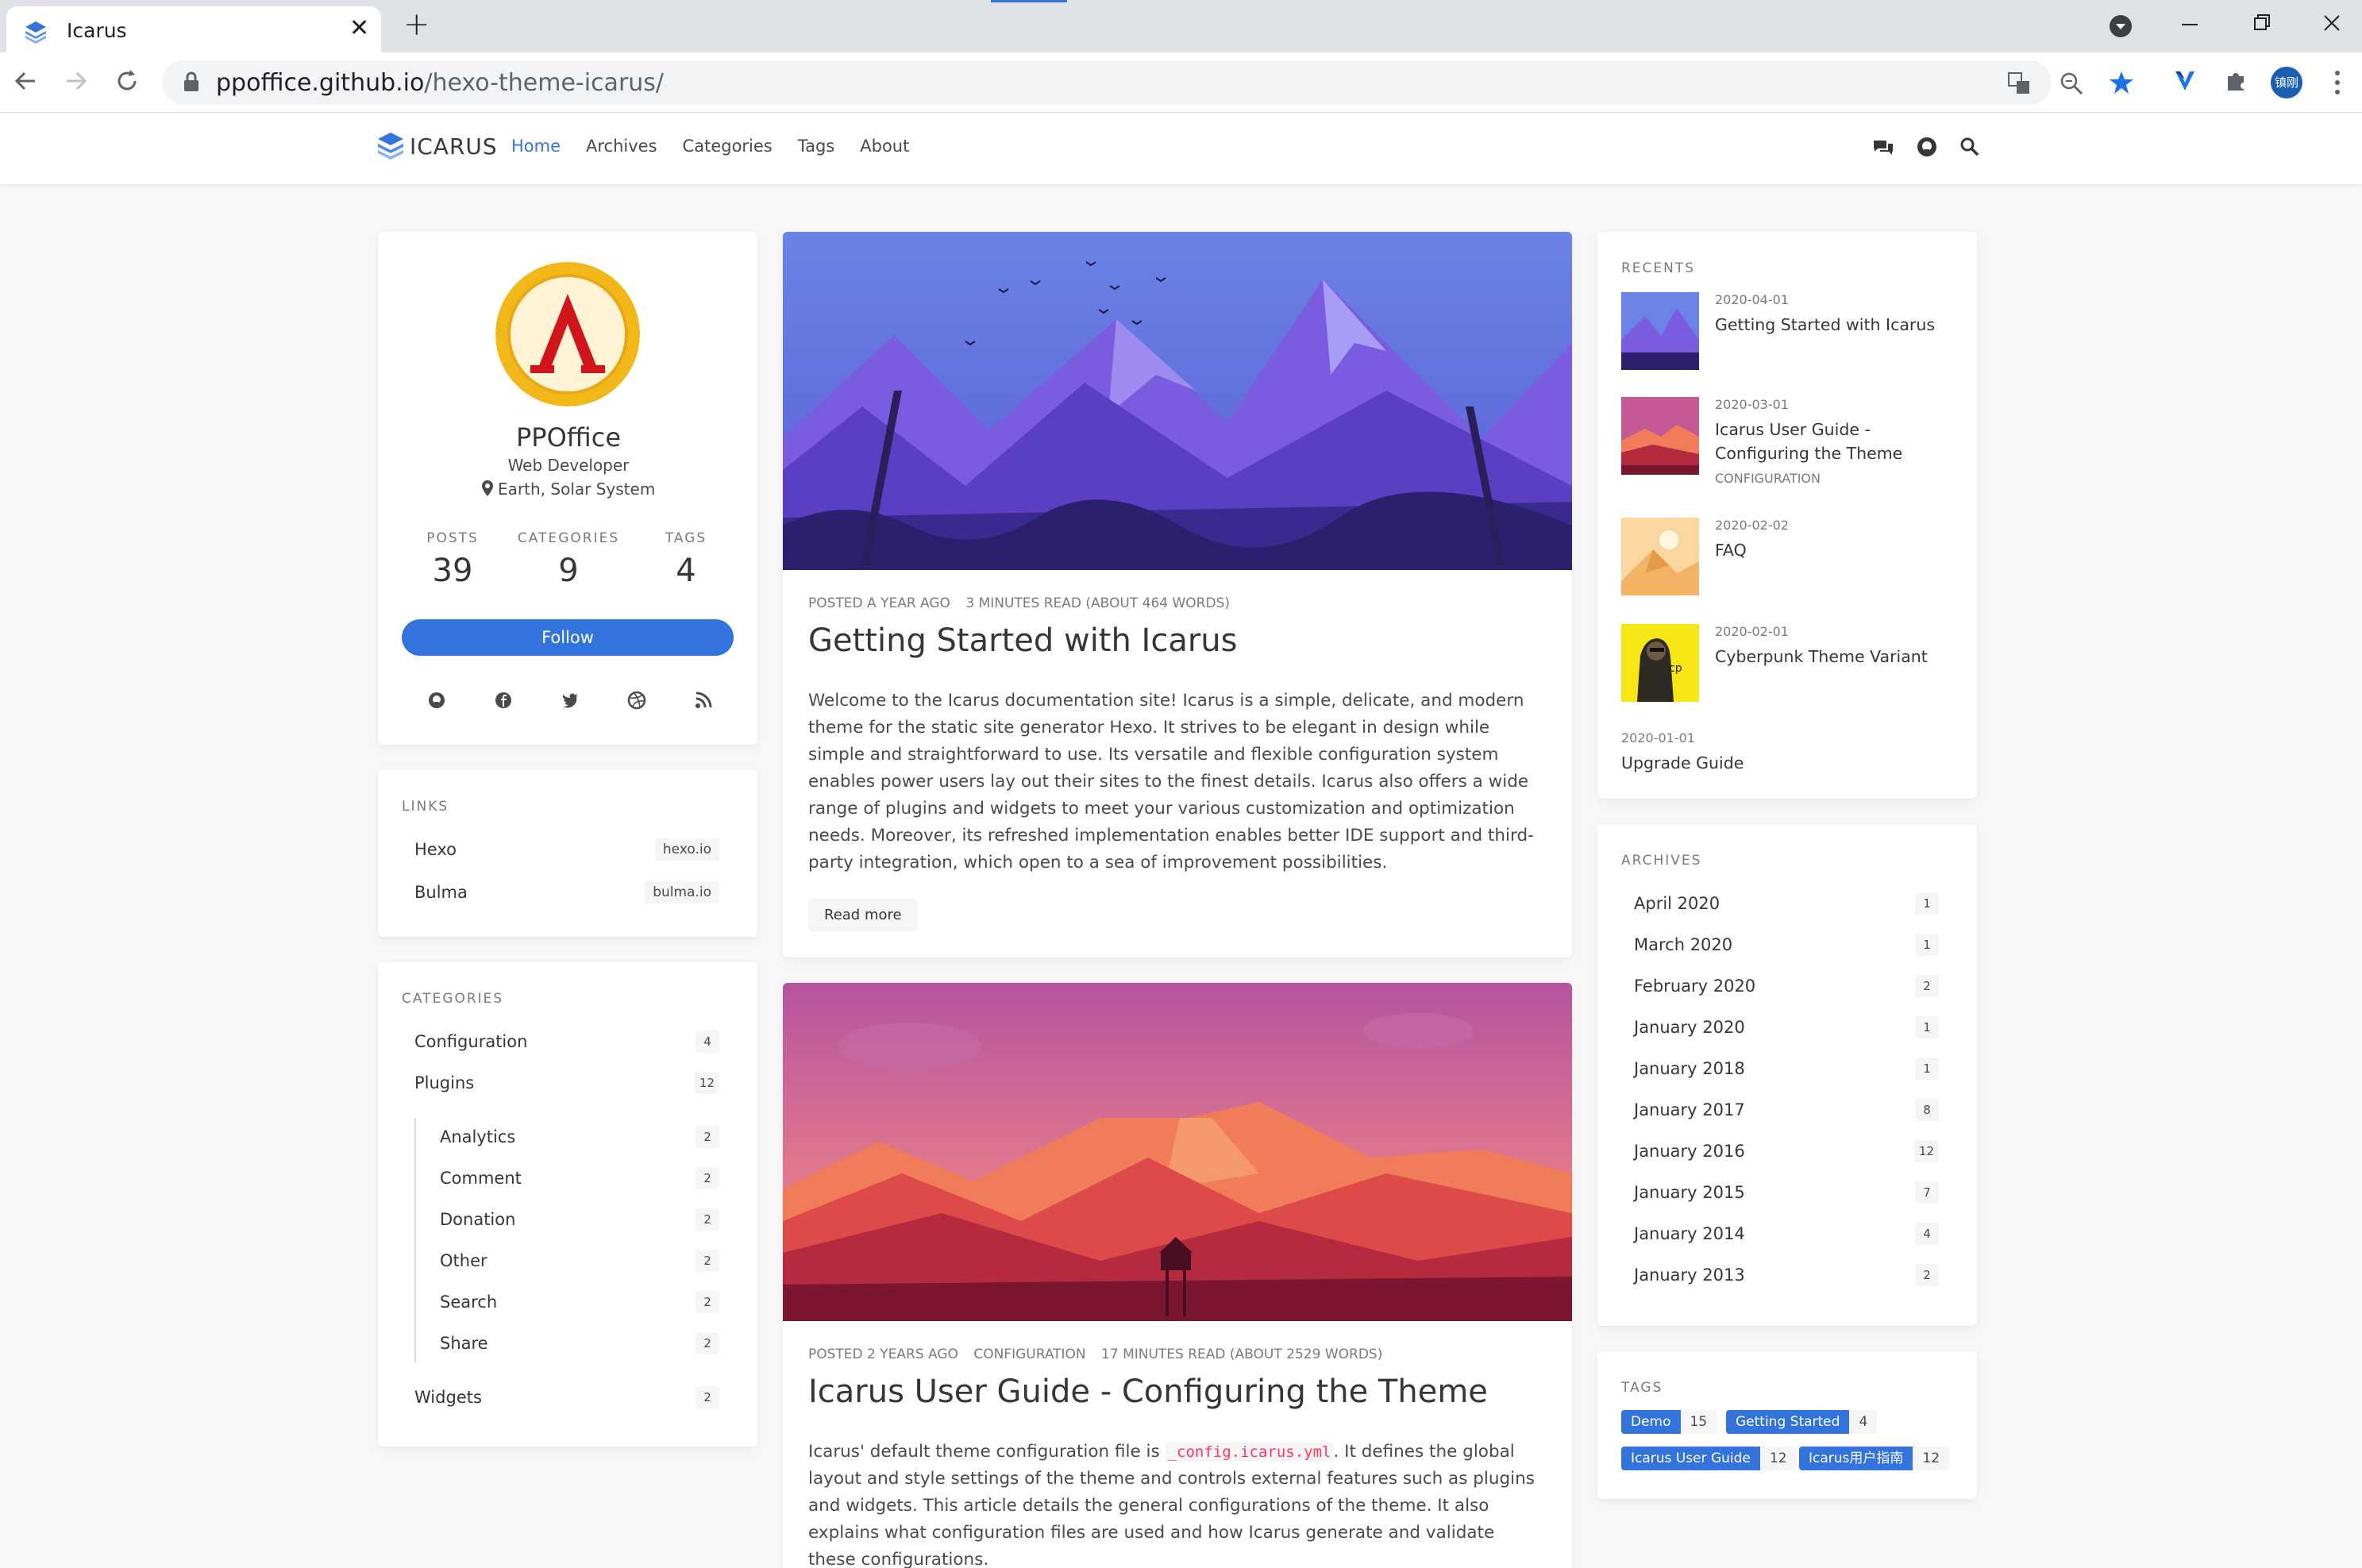 The height and width of the screenshot is (1568, 2362). What do you see at coordinates (568, 559) in the screenshot?
I see `stat-categories: CATEGORIES 9` at bounding box center [568, 559].